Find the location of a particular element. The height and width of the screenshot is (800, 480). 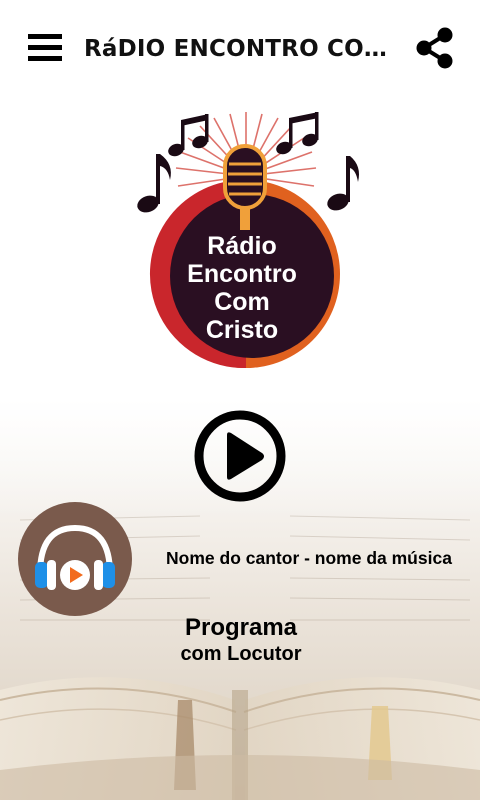

app-bar: RáDIO ENCONTRO COM CRISTO is located at coordinates (240, 49).